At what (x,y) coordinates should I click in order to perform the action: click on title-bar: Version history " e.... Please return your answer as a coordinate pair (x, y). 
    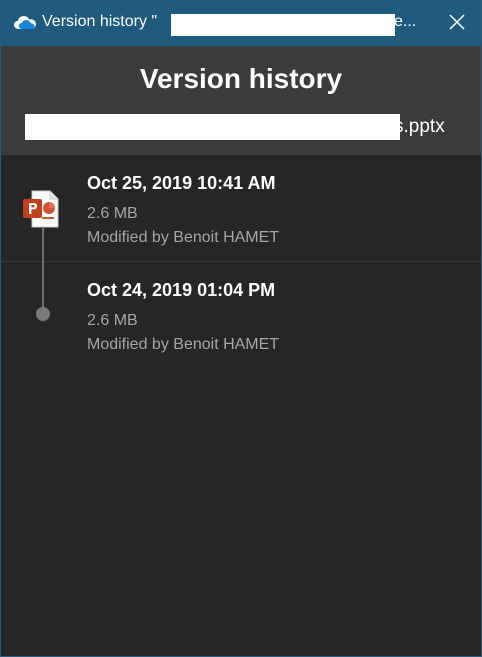
    Looking at the image, I should click on (241, 23).